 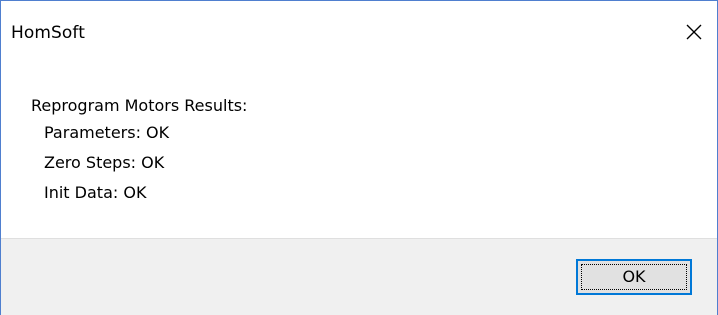 I want to click on close-button, so click(x=694, y=32).